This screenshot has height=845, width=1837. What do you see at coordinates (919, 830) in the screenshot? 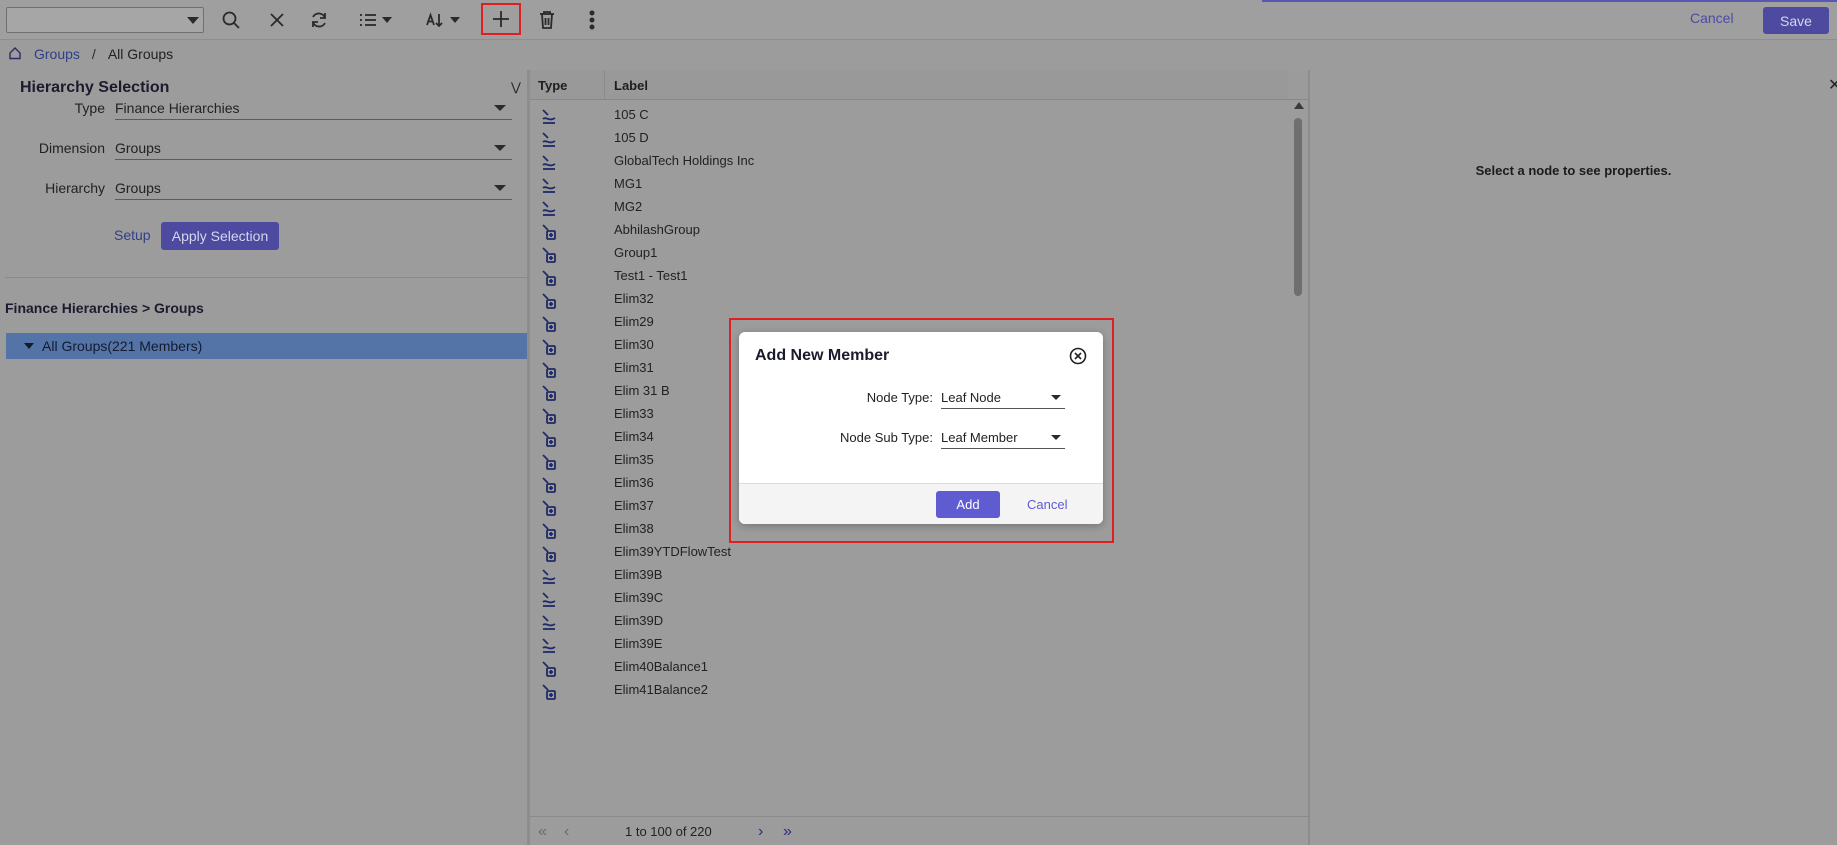
I see `pager: « ‹ 1 to 100 of 220 › »` at bounding box center [919, 830].